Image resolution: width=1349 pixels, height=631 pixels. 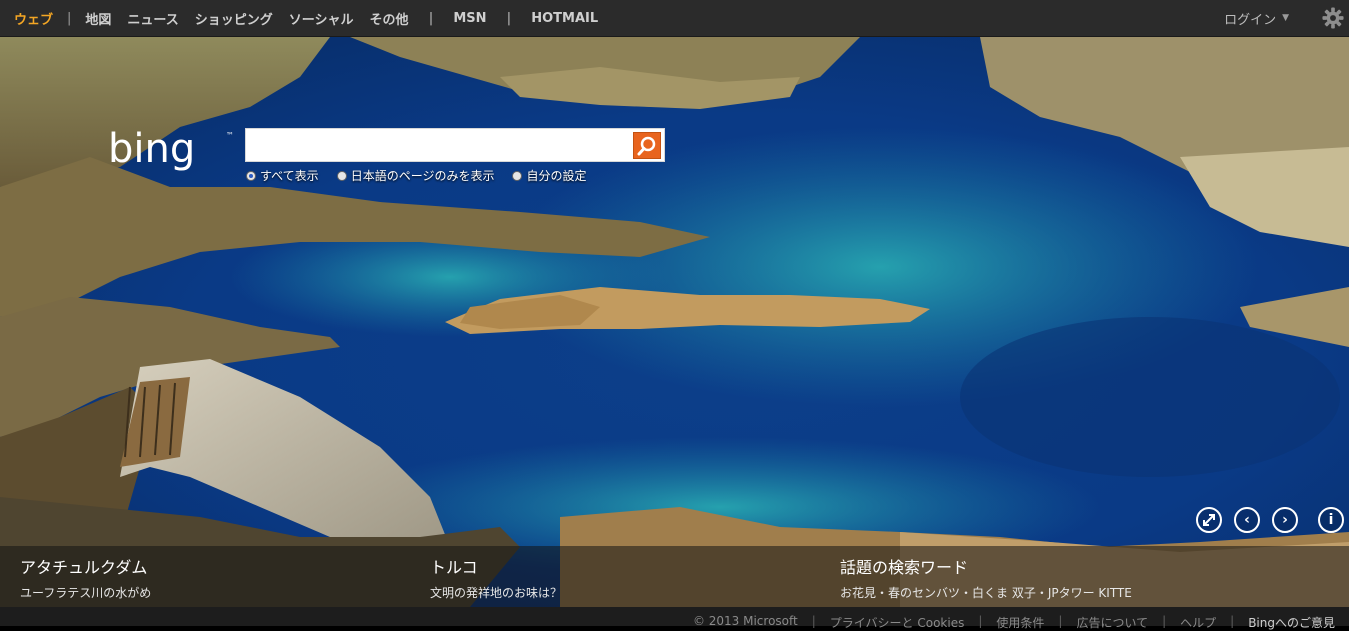 I want to click on image-info-button: i, so click(x=1331, y=520).